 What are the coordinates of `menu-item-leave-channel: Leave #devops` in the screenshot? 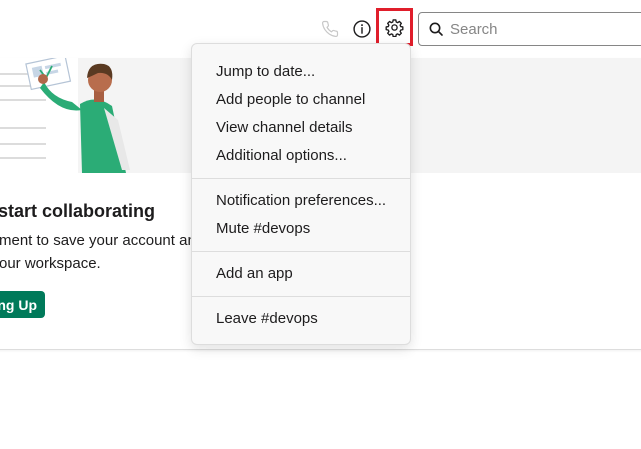 It's located at (301, 319).